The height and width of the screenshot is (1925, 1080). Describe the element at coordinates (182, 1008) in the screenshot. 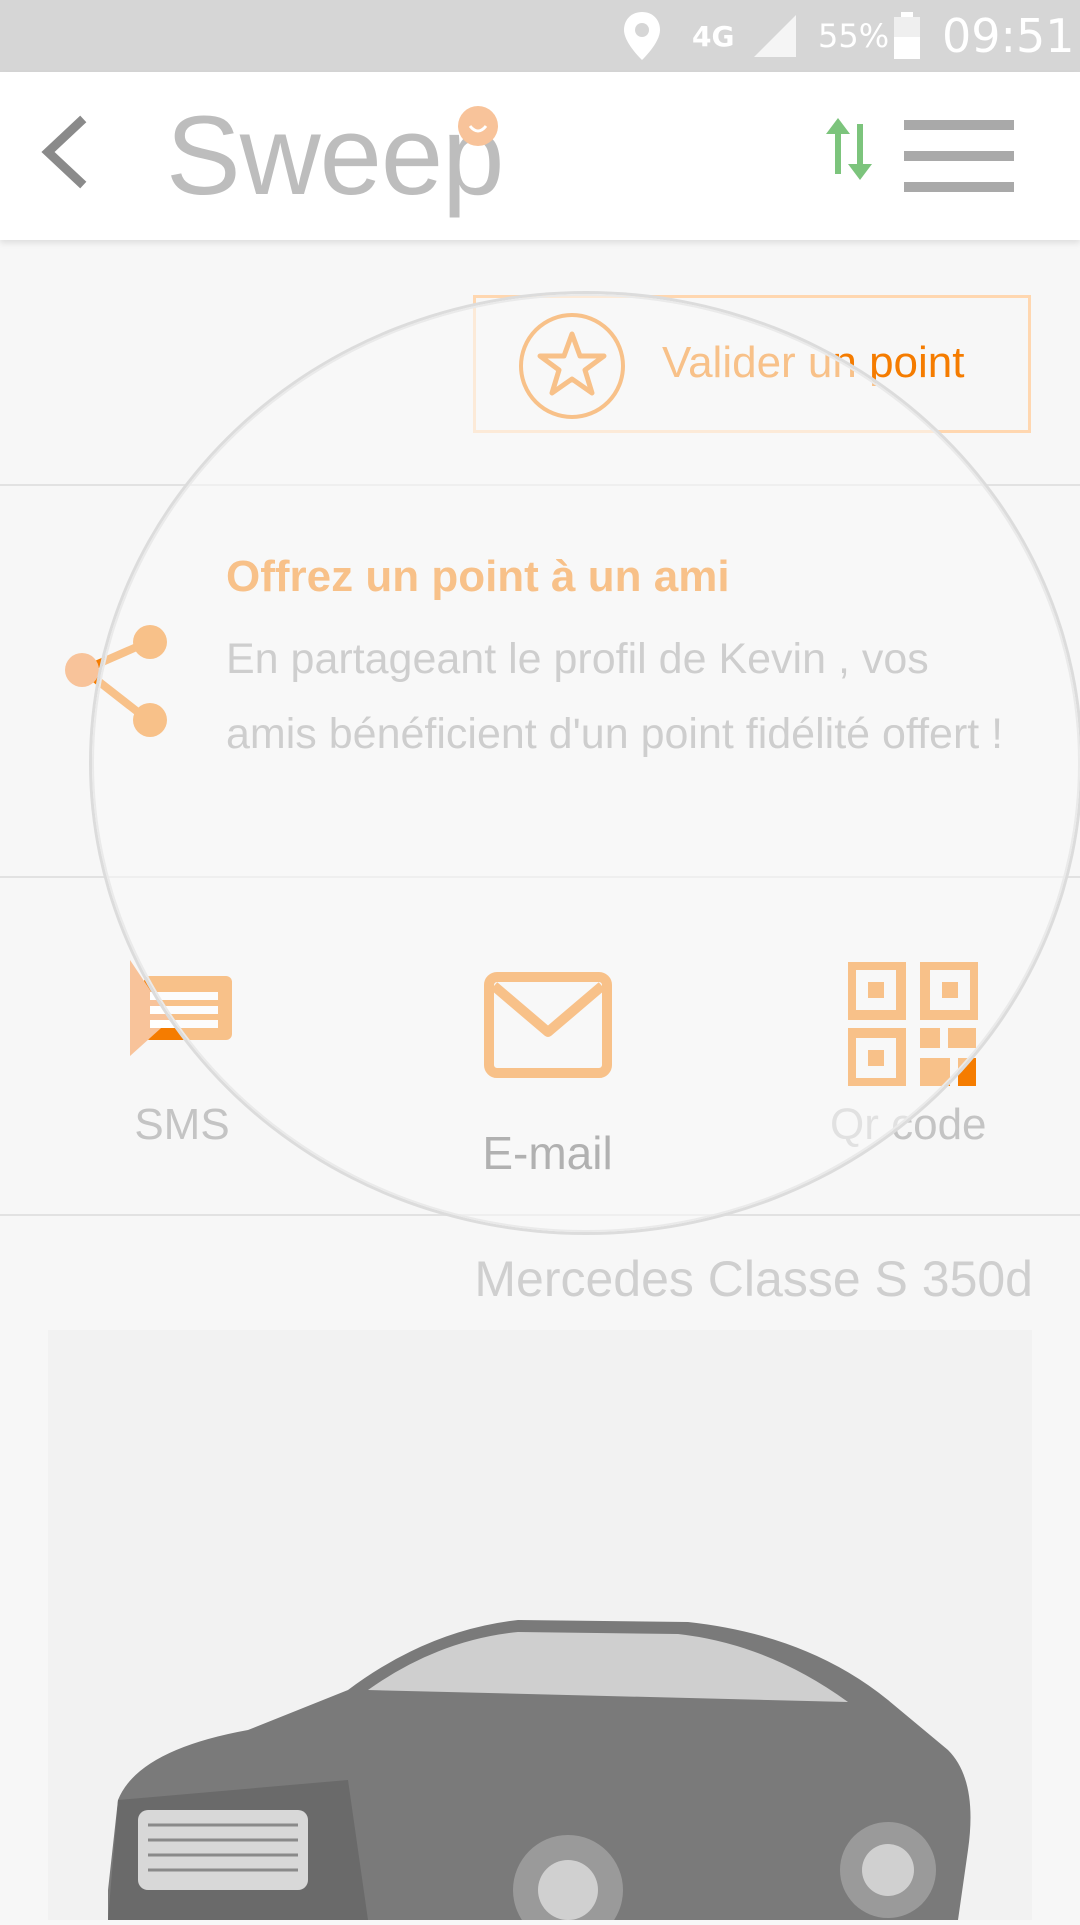

I see `sms-icon` at that location.